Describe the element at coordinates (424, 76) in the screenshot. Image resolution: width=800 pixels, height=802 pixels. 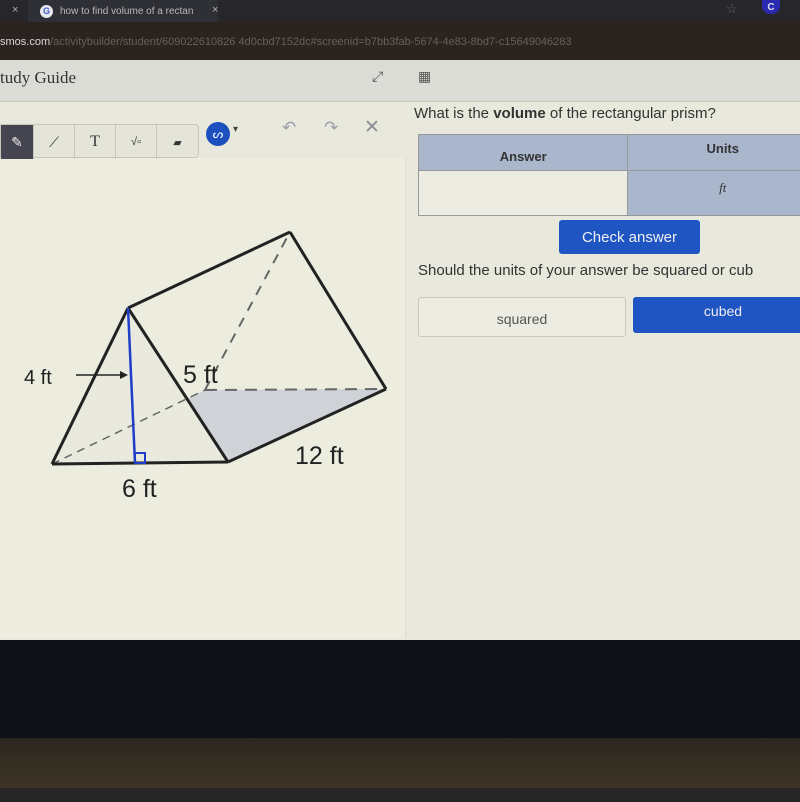
I see `calculator-icon: ▦` at that location.